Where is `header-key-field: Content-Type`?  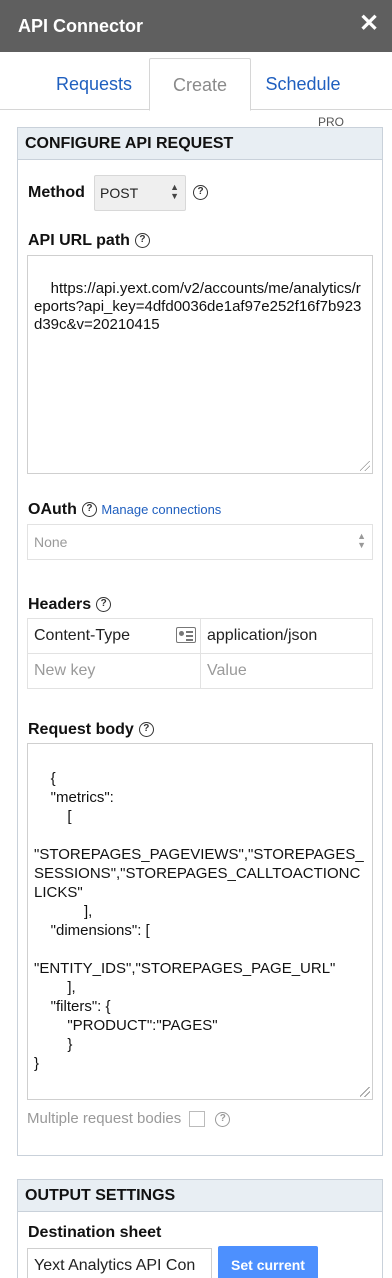 header-key-field: Content-Type is located at coordinates (114, 636).